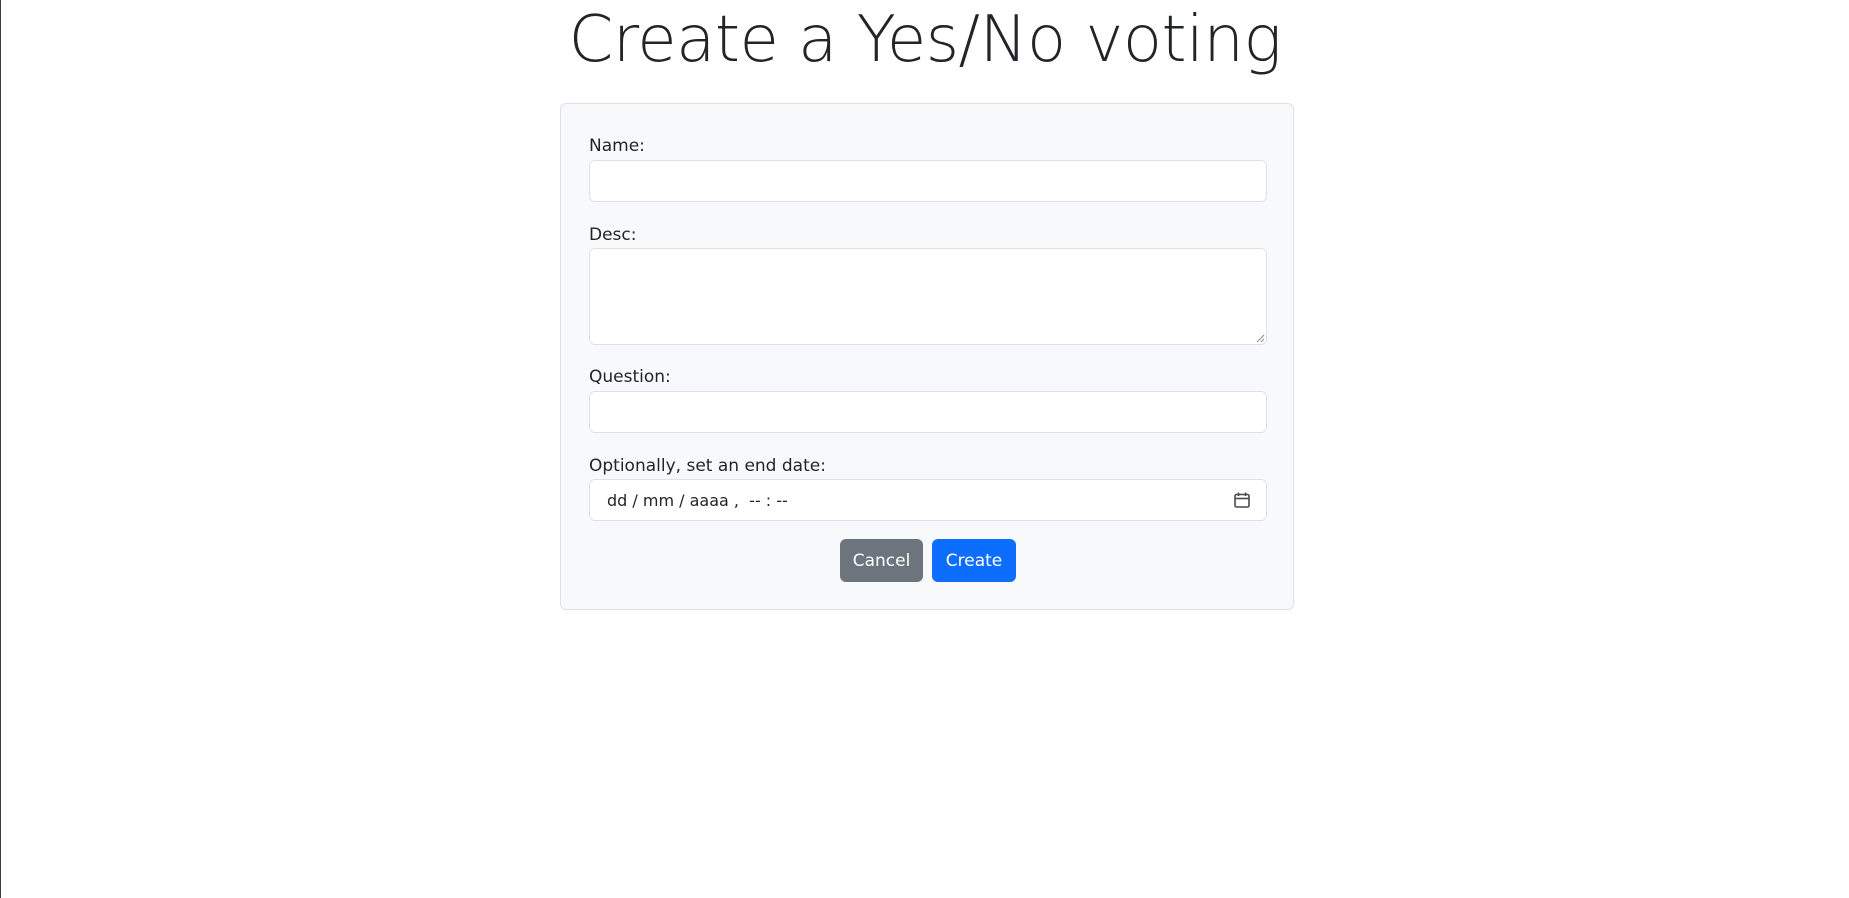 The width and height of the screenshot is (1849, 898). Describe the element at coordinates (613, 235) in the screenshot. I see `desc-label: Desc:` at that location.